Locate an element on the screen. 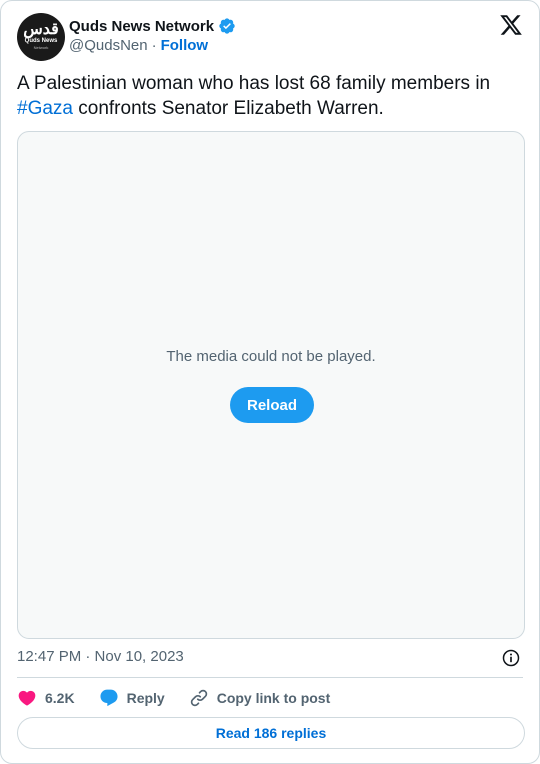  author-handle-row: @QudsNen · Follow is located at coordinates (138, 45).